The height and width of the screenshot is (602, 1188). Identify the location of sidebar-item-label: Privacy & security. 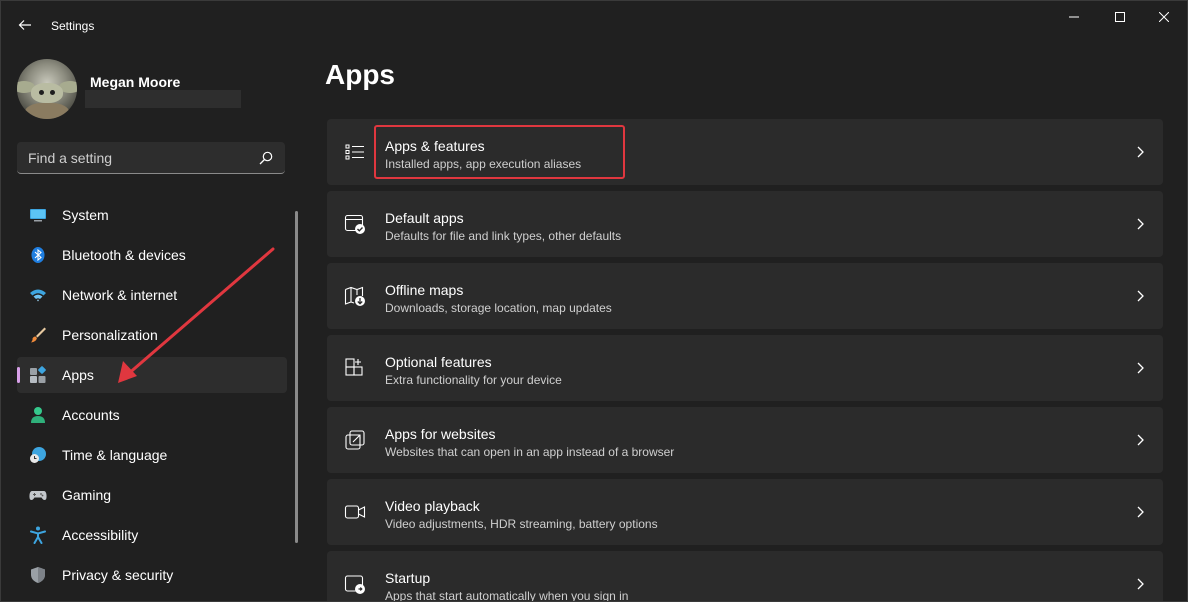
(118, 575).